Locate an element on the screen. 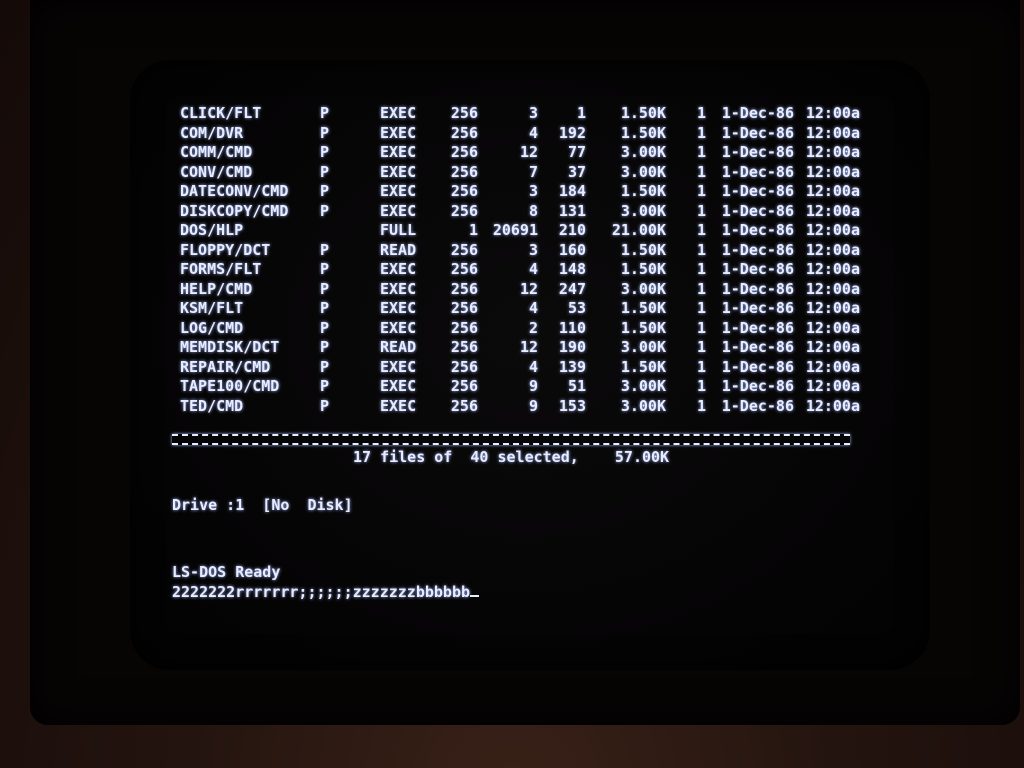 The height and width of the screenshot is (768, 1024). file-eof: 139 is located at coordinates (572, 366).